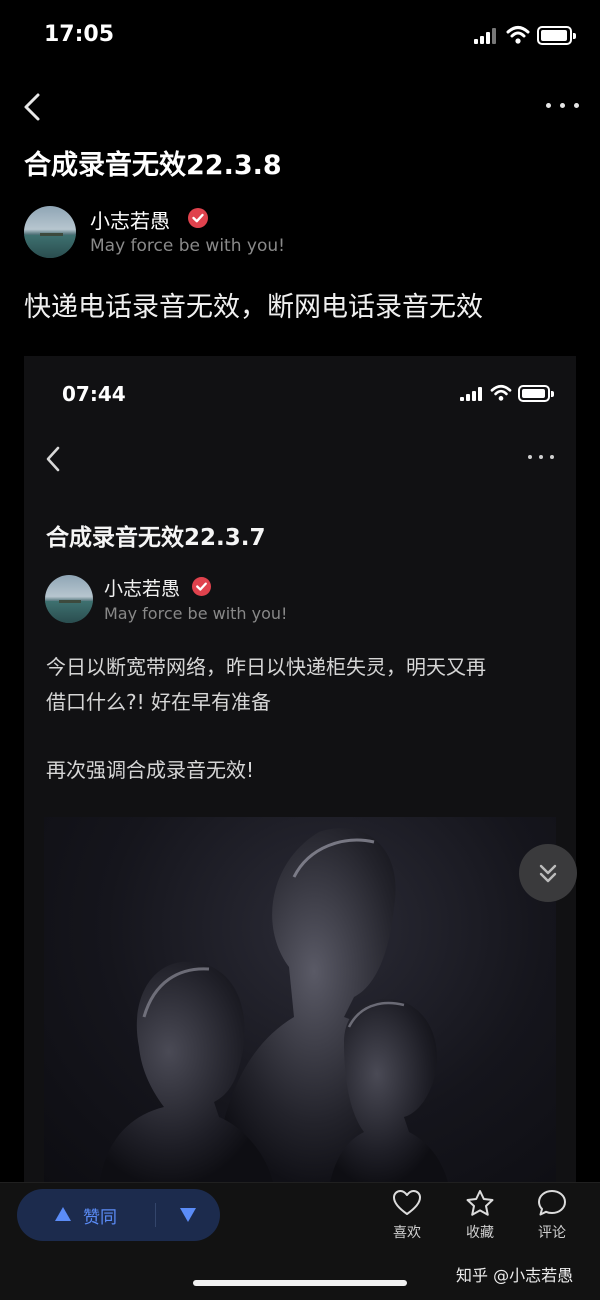 Image resolution: width=600 pixels, height=1300 pixels. I want to click on back-button, so click(33, 107).